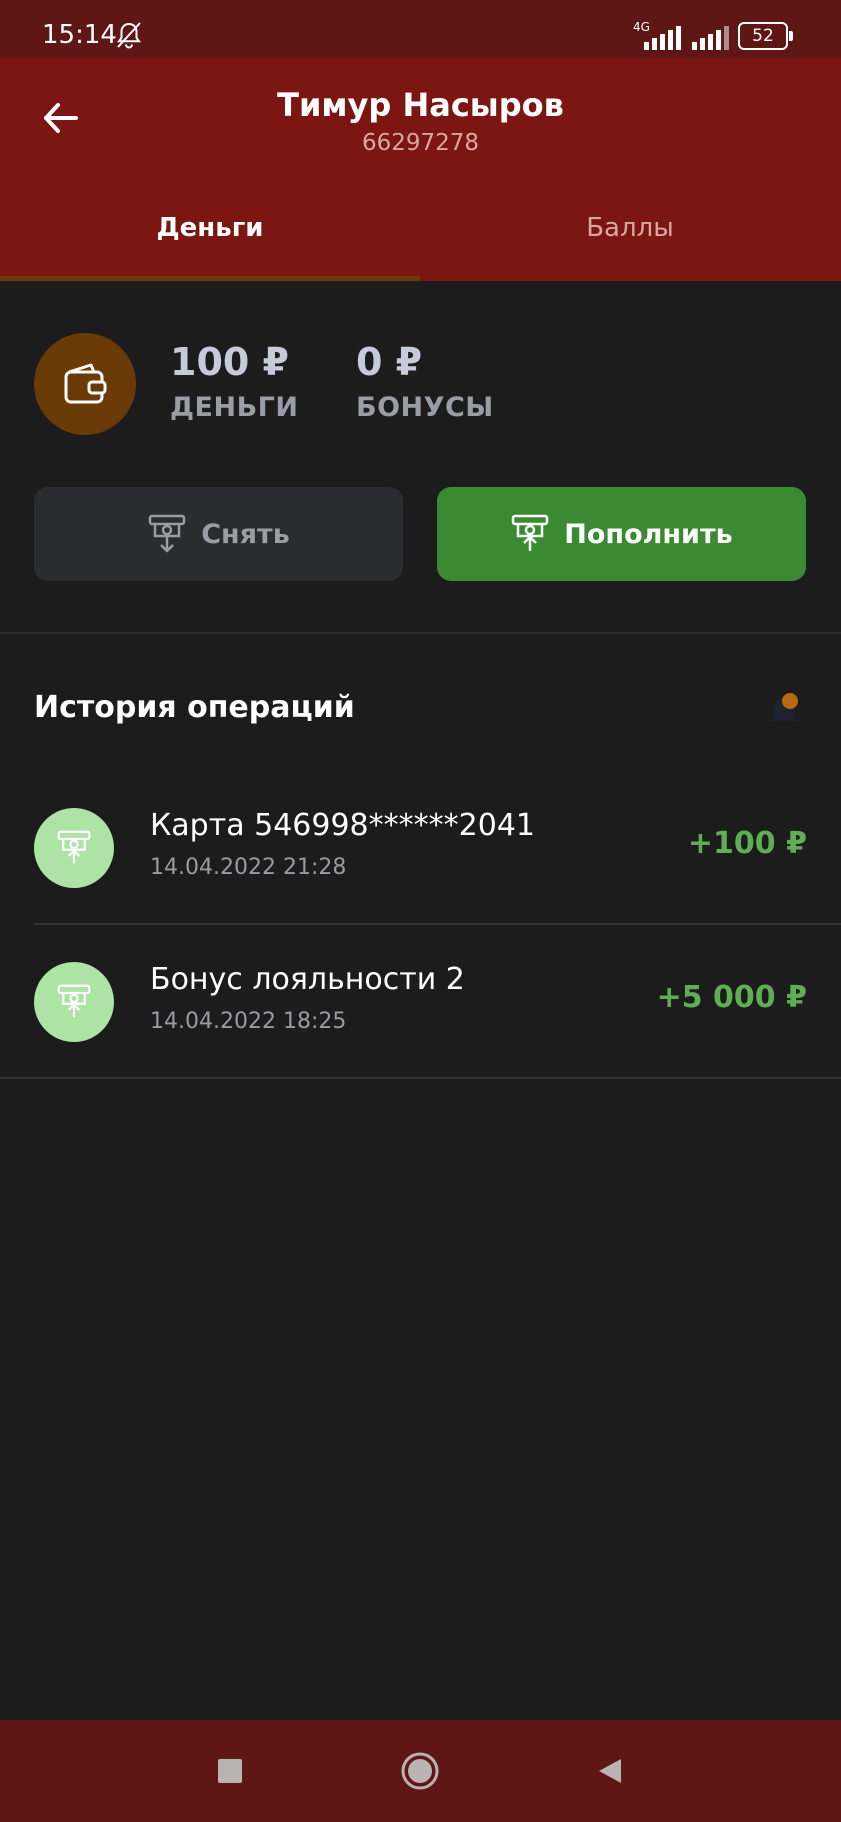 Image resolution: width=841 pixels, height=1822 pixels. What do you see at coordinates (389, 362) in the screenshot?
I see `bonus-balance: 0 ₽` at bounding box center [389, 362].